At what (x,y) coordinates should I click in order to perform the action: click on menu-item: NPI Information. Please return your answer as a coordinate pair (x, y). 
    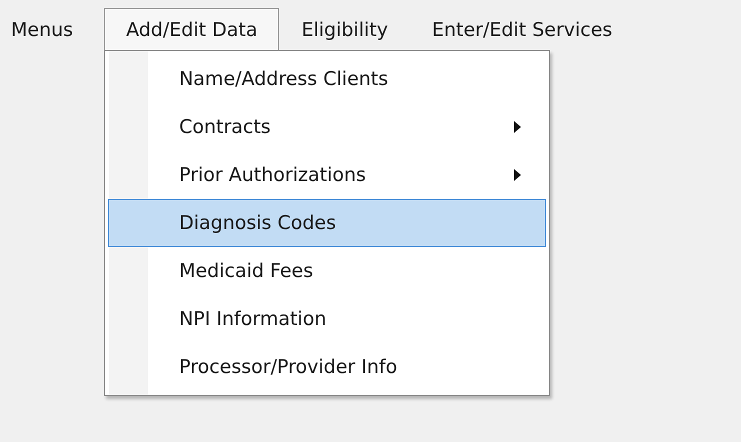
    Looking at the image, I should click on (327, 319).